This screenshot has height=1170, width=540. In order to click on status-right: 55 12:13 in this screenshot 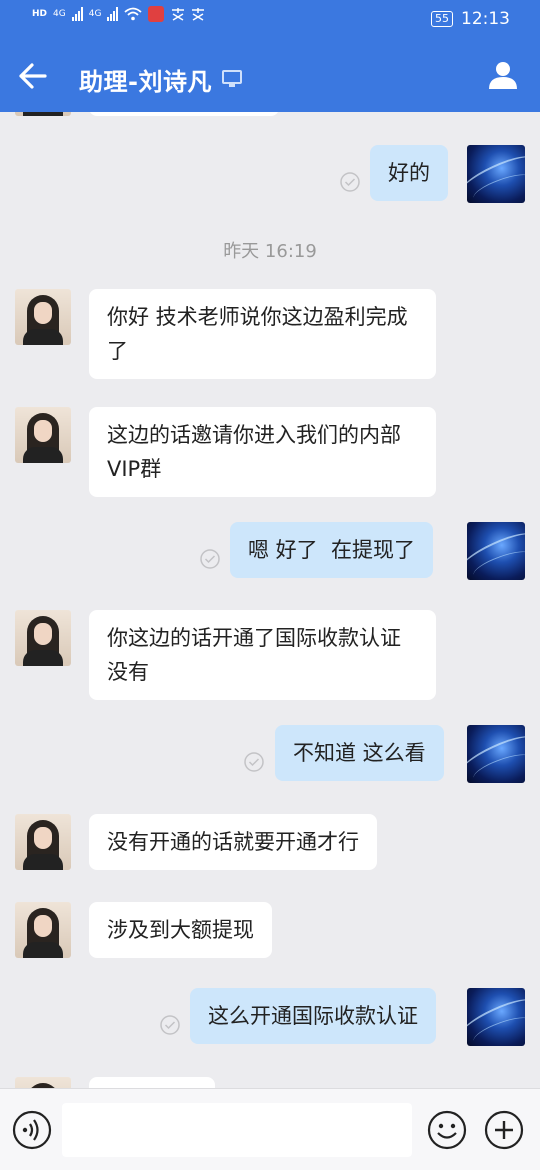, I will do `click(470, 19)`.